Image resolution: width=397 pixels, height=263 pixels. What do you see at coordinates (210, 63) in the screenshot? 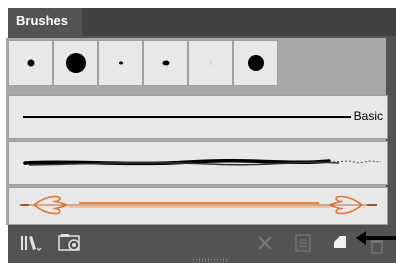
I see `brush-dot-hairline` at bounding box center [210, 63].